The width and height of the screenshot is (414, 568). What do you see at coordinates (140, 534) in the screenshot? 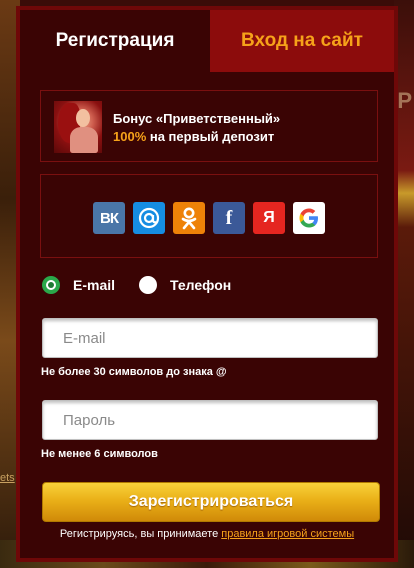
I see `terms-text: Регистрируясь, вы принимаете` at bounding box center [140, 534].